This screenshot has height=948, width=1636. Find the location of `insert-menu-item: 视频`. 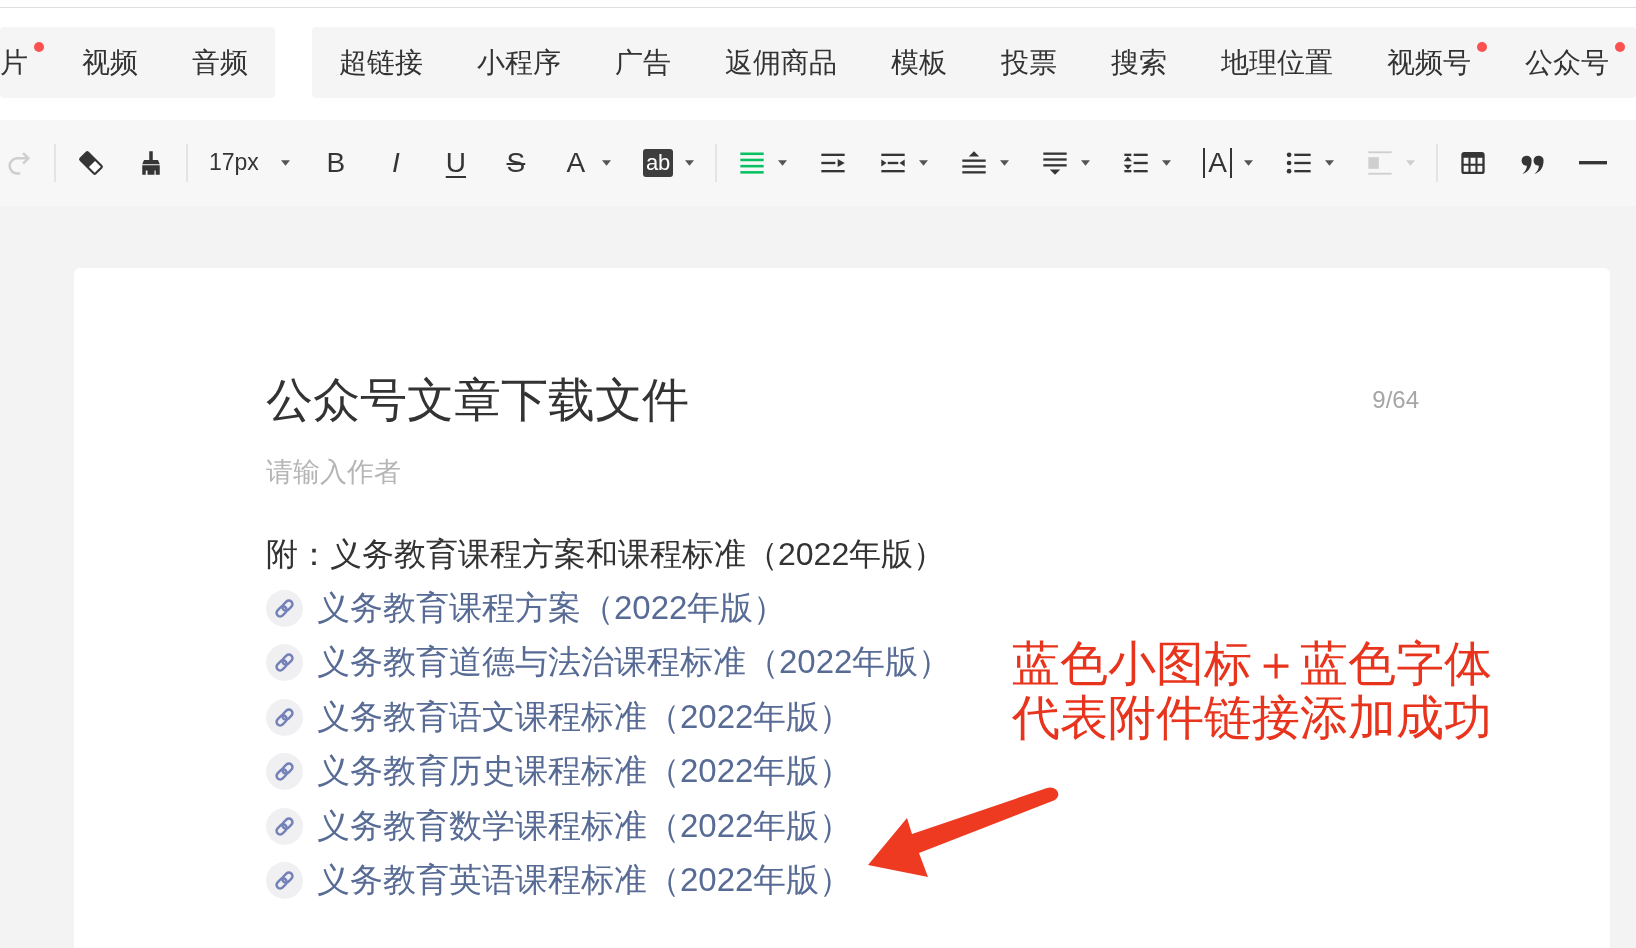

insert-menu-item: 视频 is located at coordinates (110, 62).